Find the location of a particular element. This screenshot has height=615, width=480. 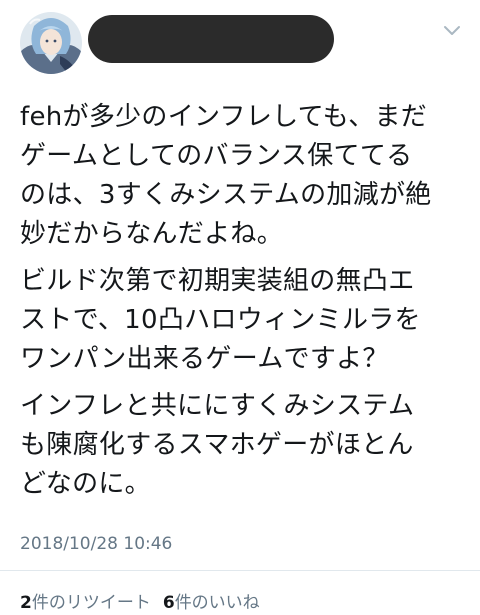

tweet-stats: 2 件のリツイート 6 件のいいね is located at coordinates (146, 600).